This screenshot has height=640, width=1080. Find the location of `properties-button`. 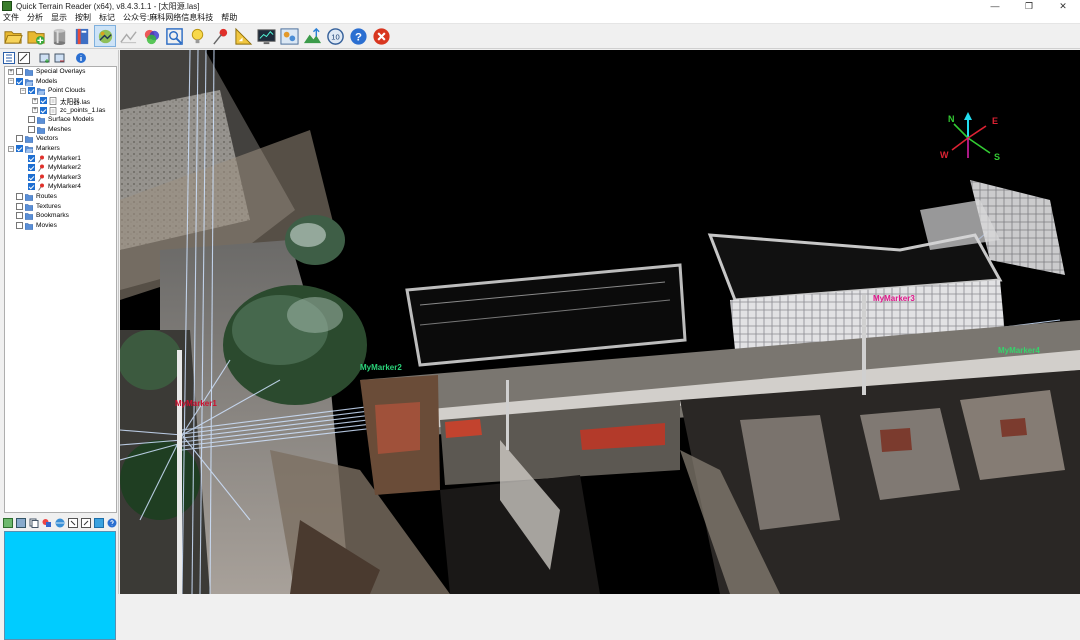

properties-button is located at coordinates (24, 58).